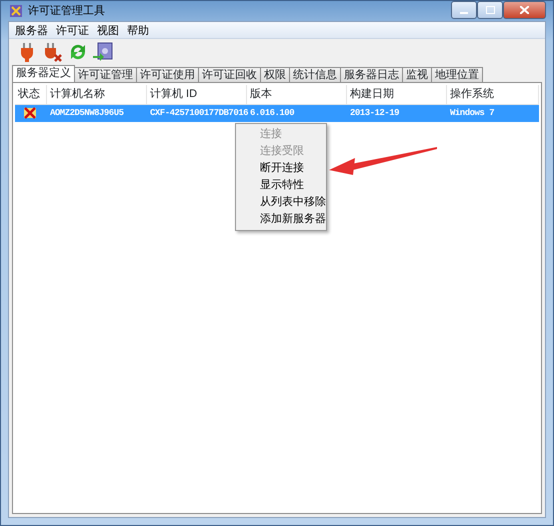  Describe the element at coordinates (472, 113) in the screenshot. I see `table-cell-text: Windows 7` at that location.